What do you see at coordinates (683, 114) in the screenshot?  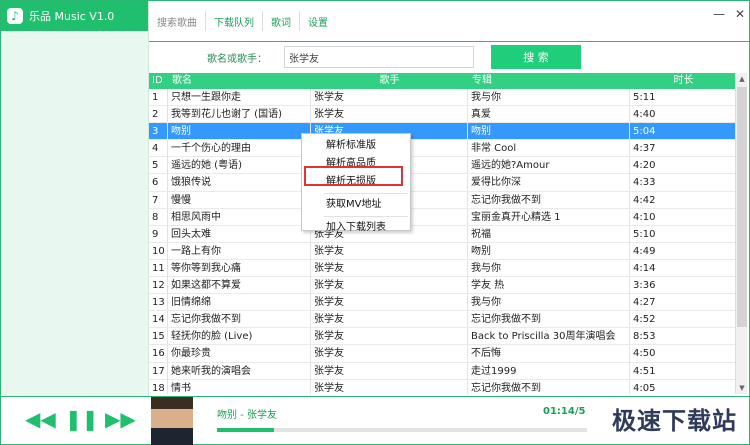 I see `cell-duration: 4:40` at bounding box center [683, 114].